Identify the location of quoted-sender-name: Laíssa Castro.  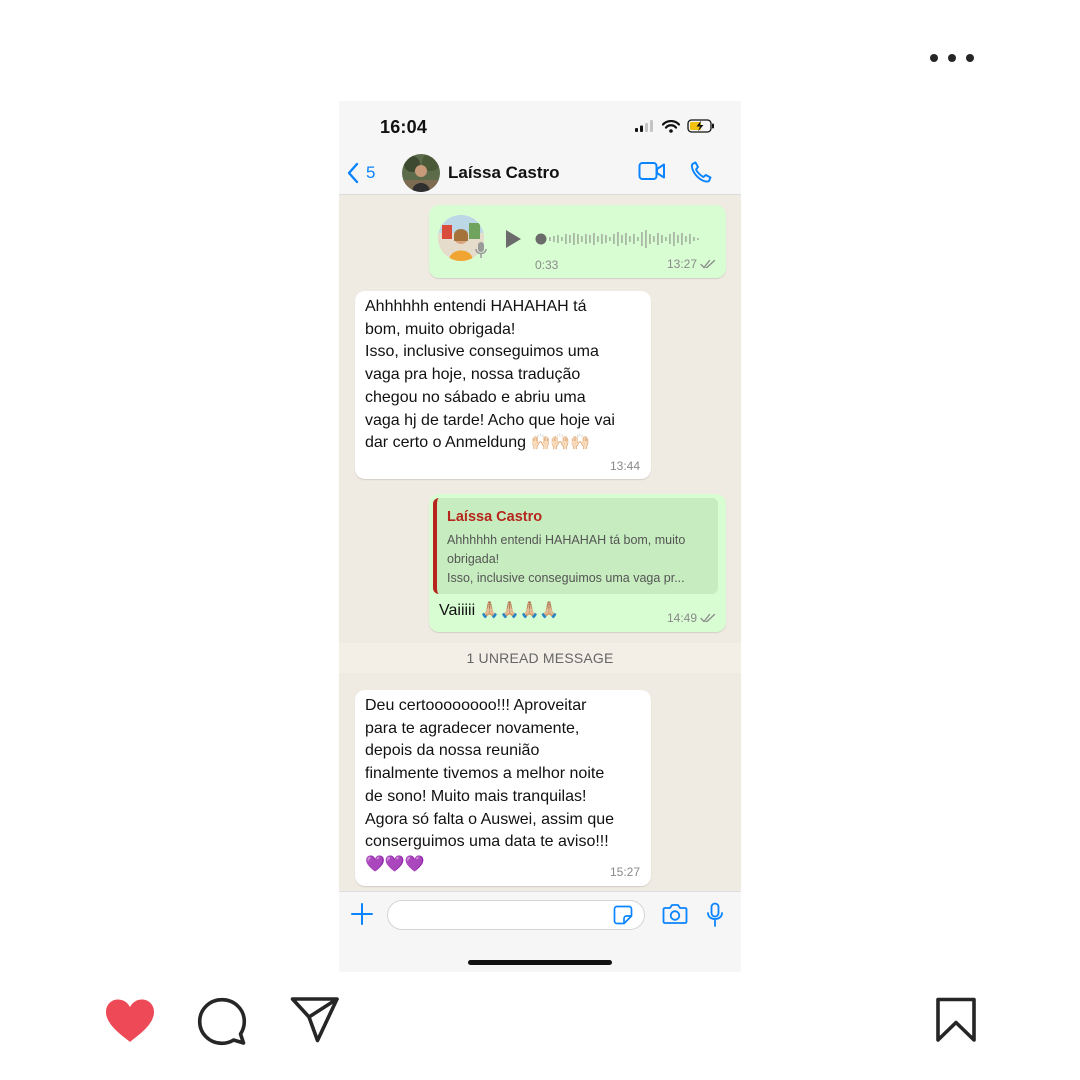
(495, 517).